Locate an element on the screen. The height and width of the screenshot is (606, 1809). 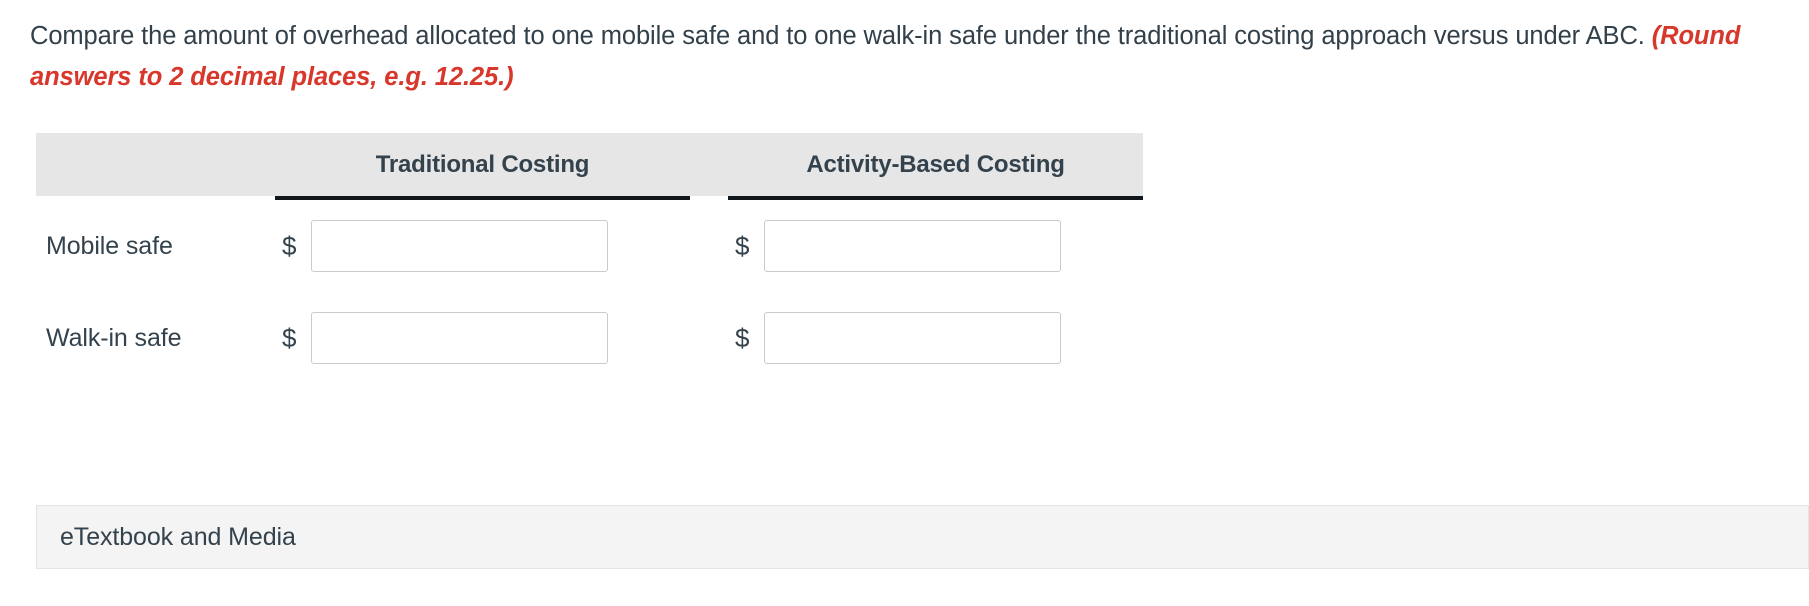
cell-walk-in-safe-abc: $ is located at coordinates (935, 338).